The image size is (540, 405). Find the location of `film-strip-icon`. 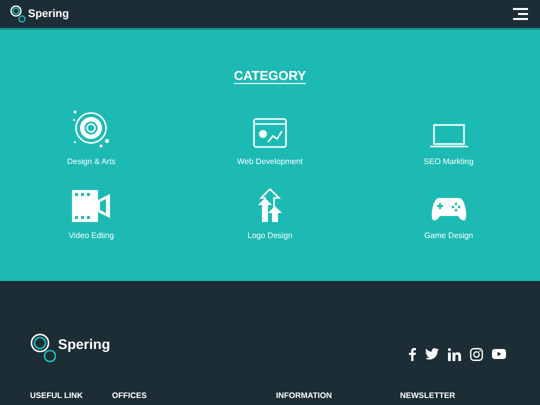

film-strip-icon is located at coordinates (91, 206).